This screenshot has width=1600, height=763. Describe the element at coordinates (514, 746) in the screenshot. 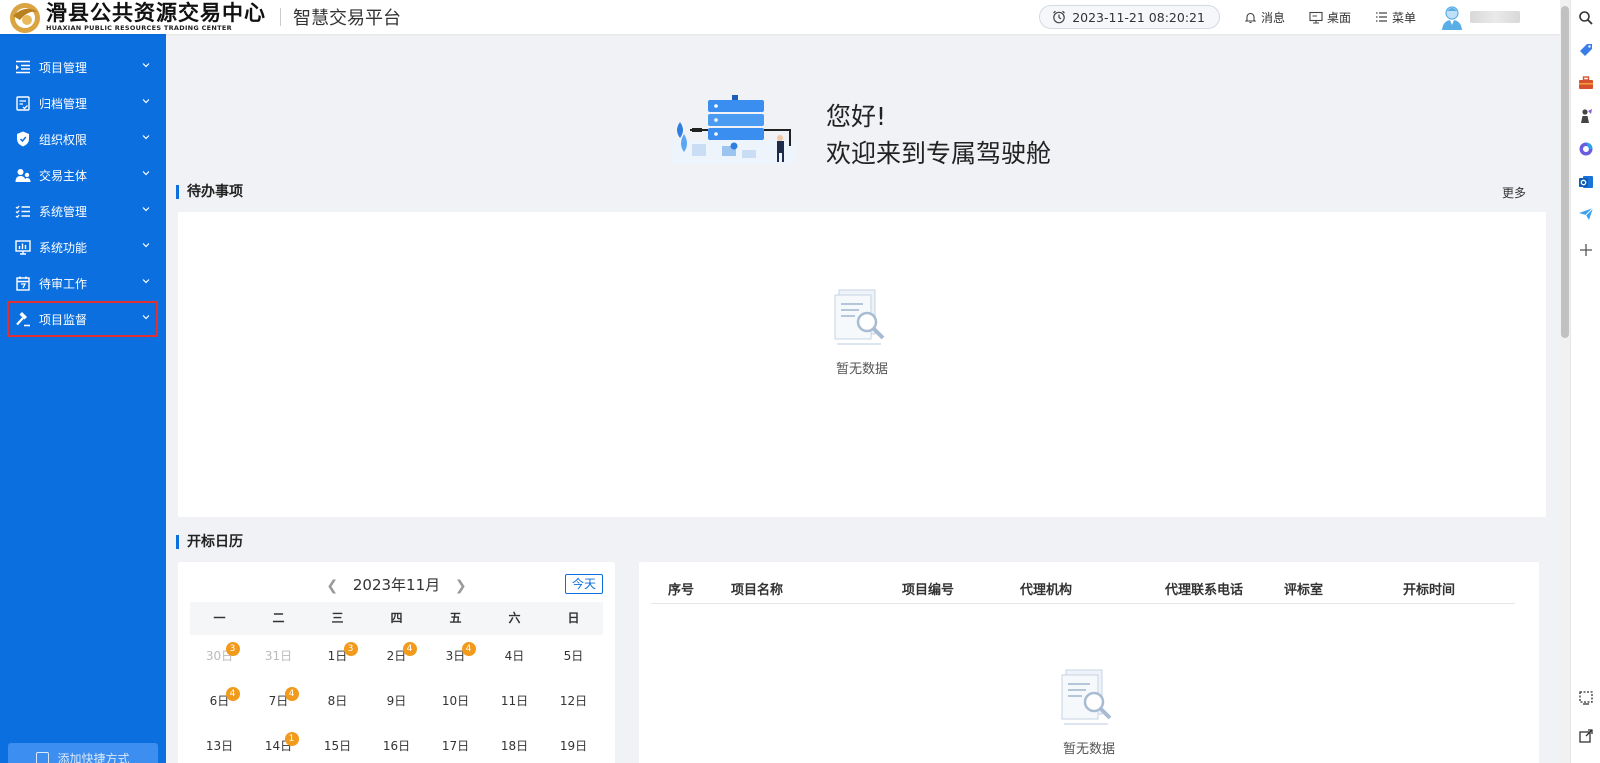

I see `calendar-day: 18日` at that location.